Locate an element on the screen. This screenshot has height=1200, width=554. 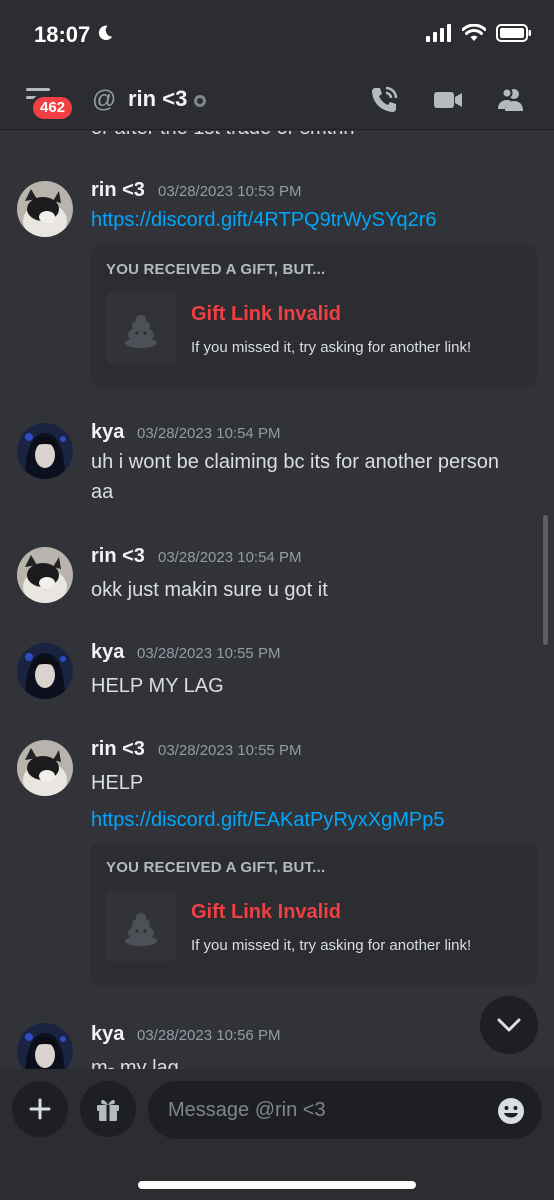
jump-to-latest-button is located at coordinates (509, 1025).